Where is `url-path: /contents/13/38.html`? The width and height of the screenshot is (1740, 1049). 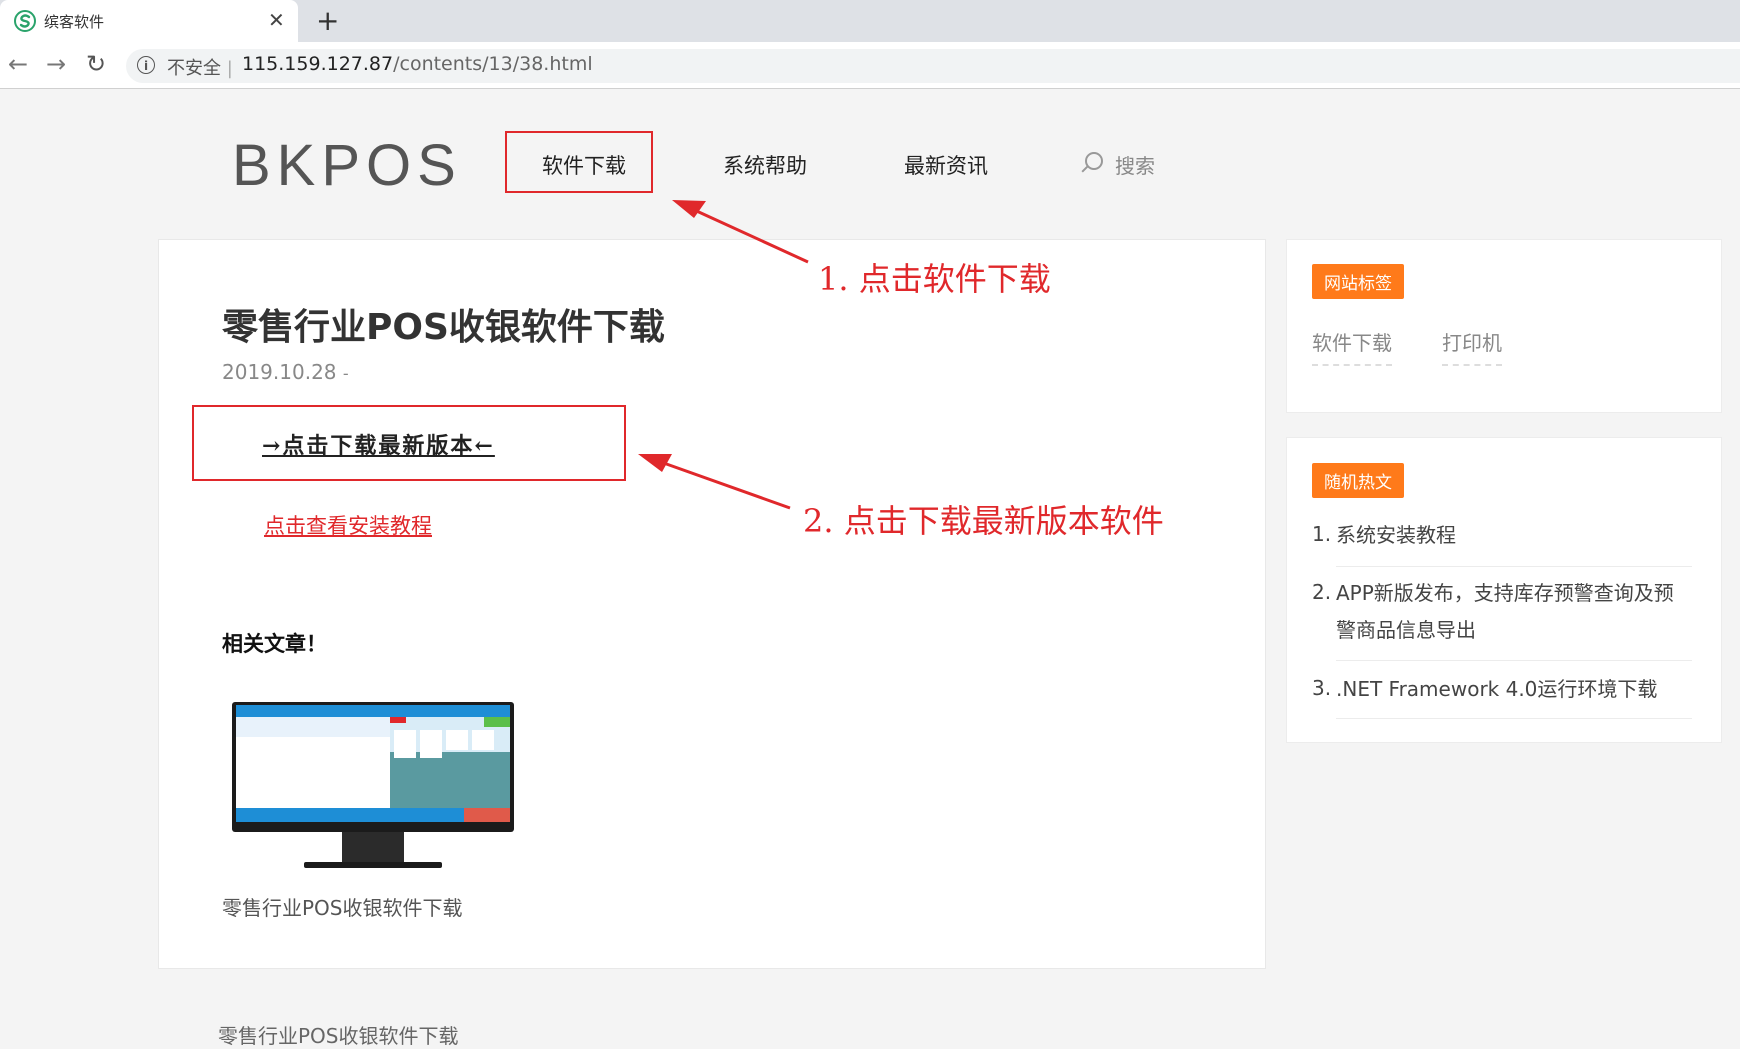 url-path: /contents/13/38.html is located at coordinates (493, 64).